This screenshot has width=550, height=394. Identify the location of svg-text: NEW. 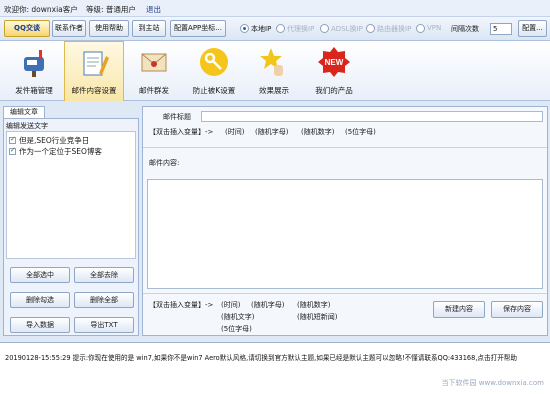
(334, 62).